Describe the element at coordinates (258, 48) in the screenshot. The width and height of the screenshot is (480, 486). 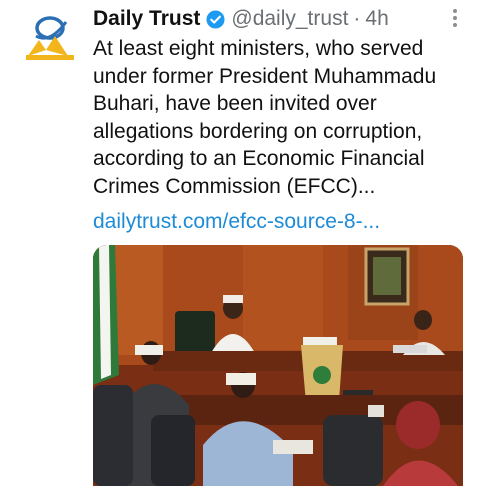
I see `tweet-text-line: At least eight ministers, who served` at that location.